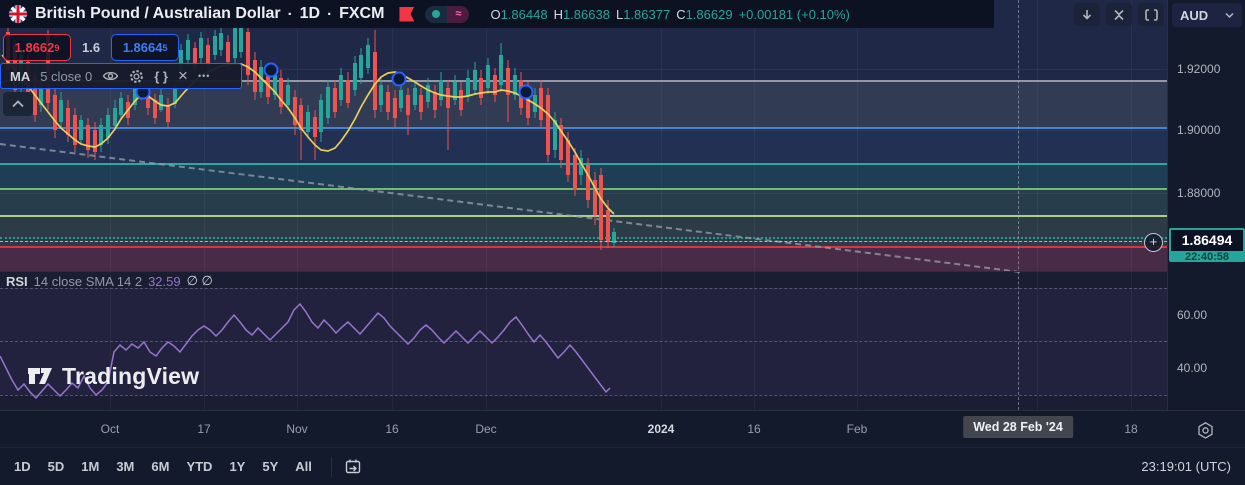 The height and width of the screenshot is (485, 1245). What do you see at coordinates (1186, 466) in the screenshot?
I see `utc-clock: 23:19:01 (UTC)` at bounding box center [1186, 466].